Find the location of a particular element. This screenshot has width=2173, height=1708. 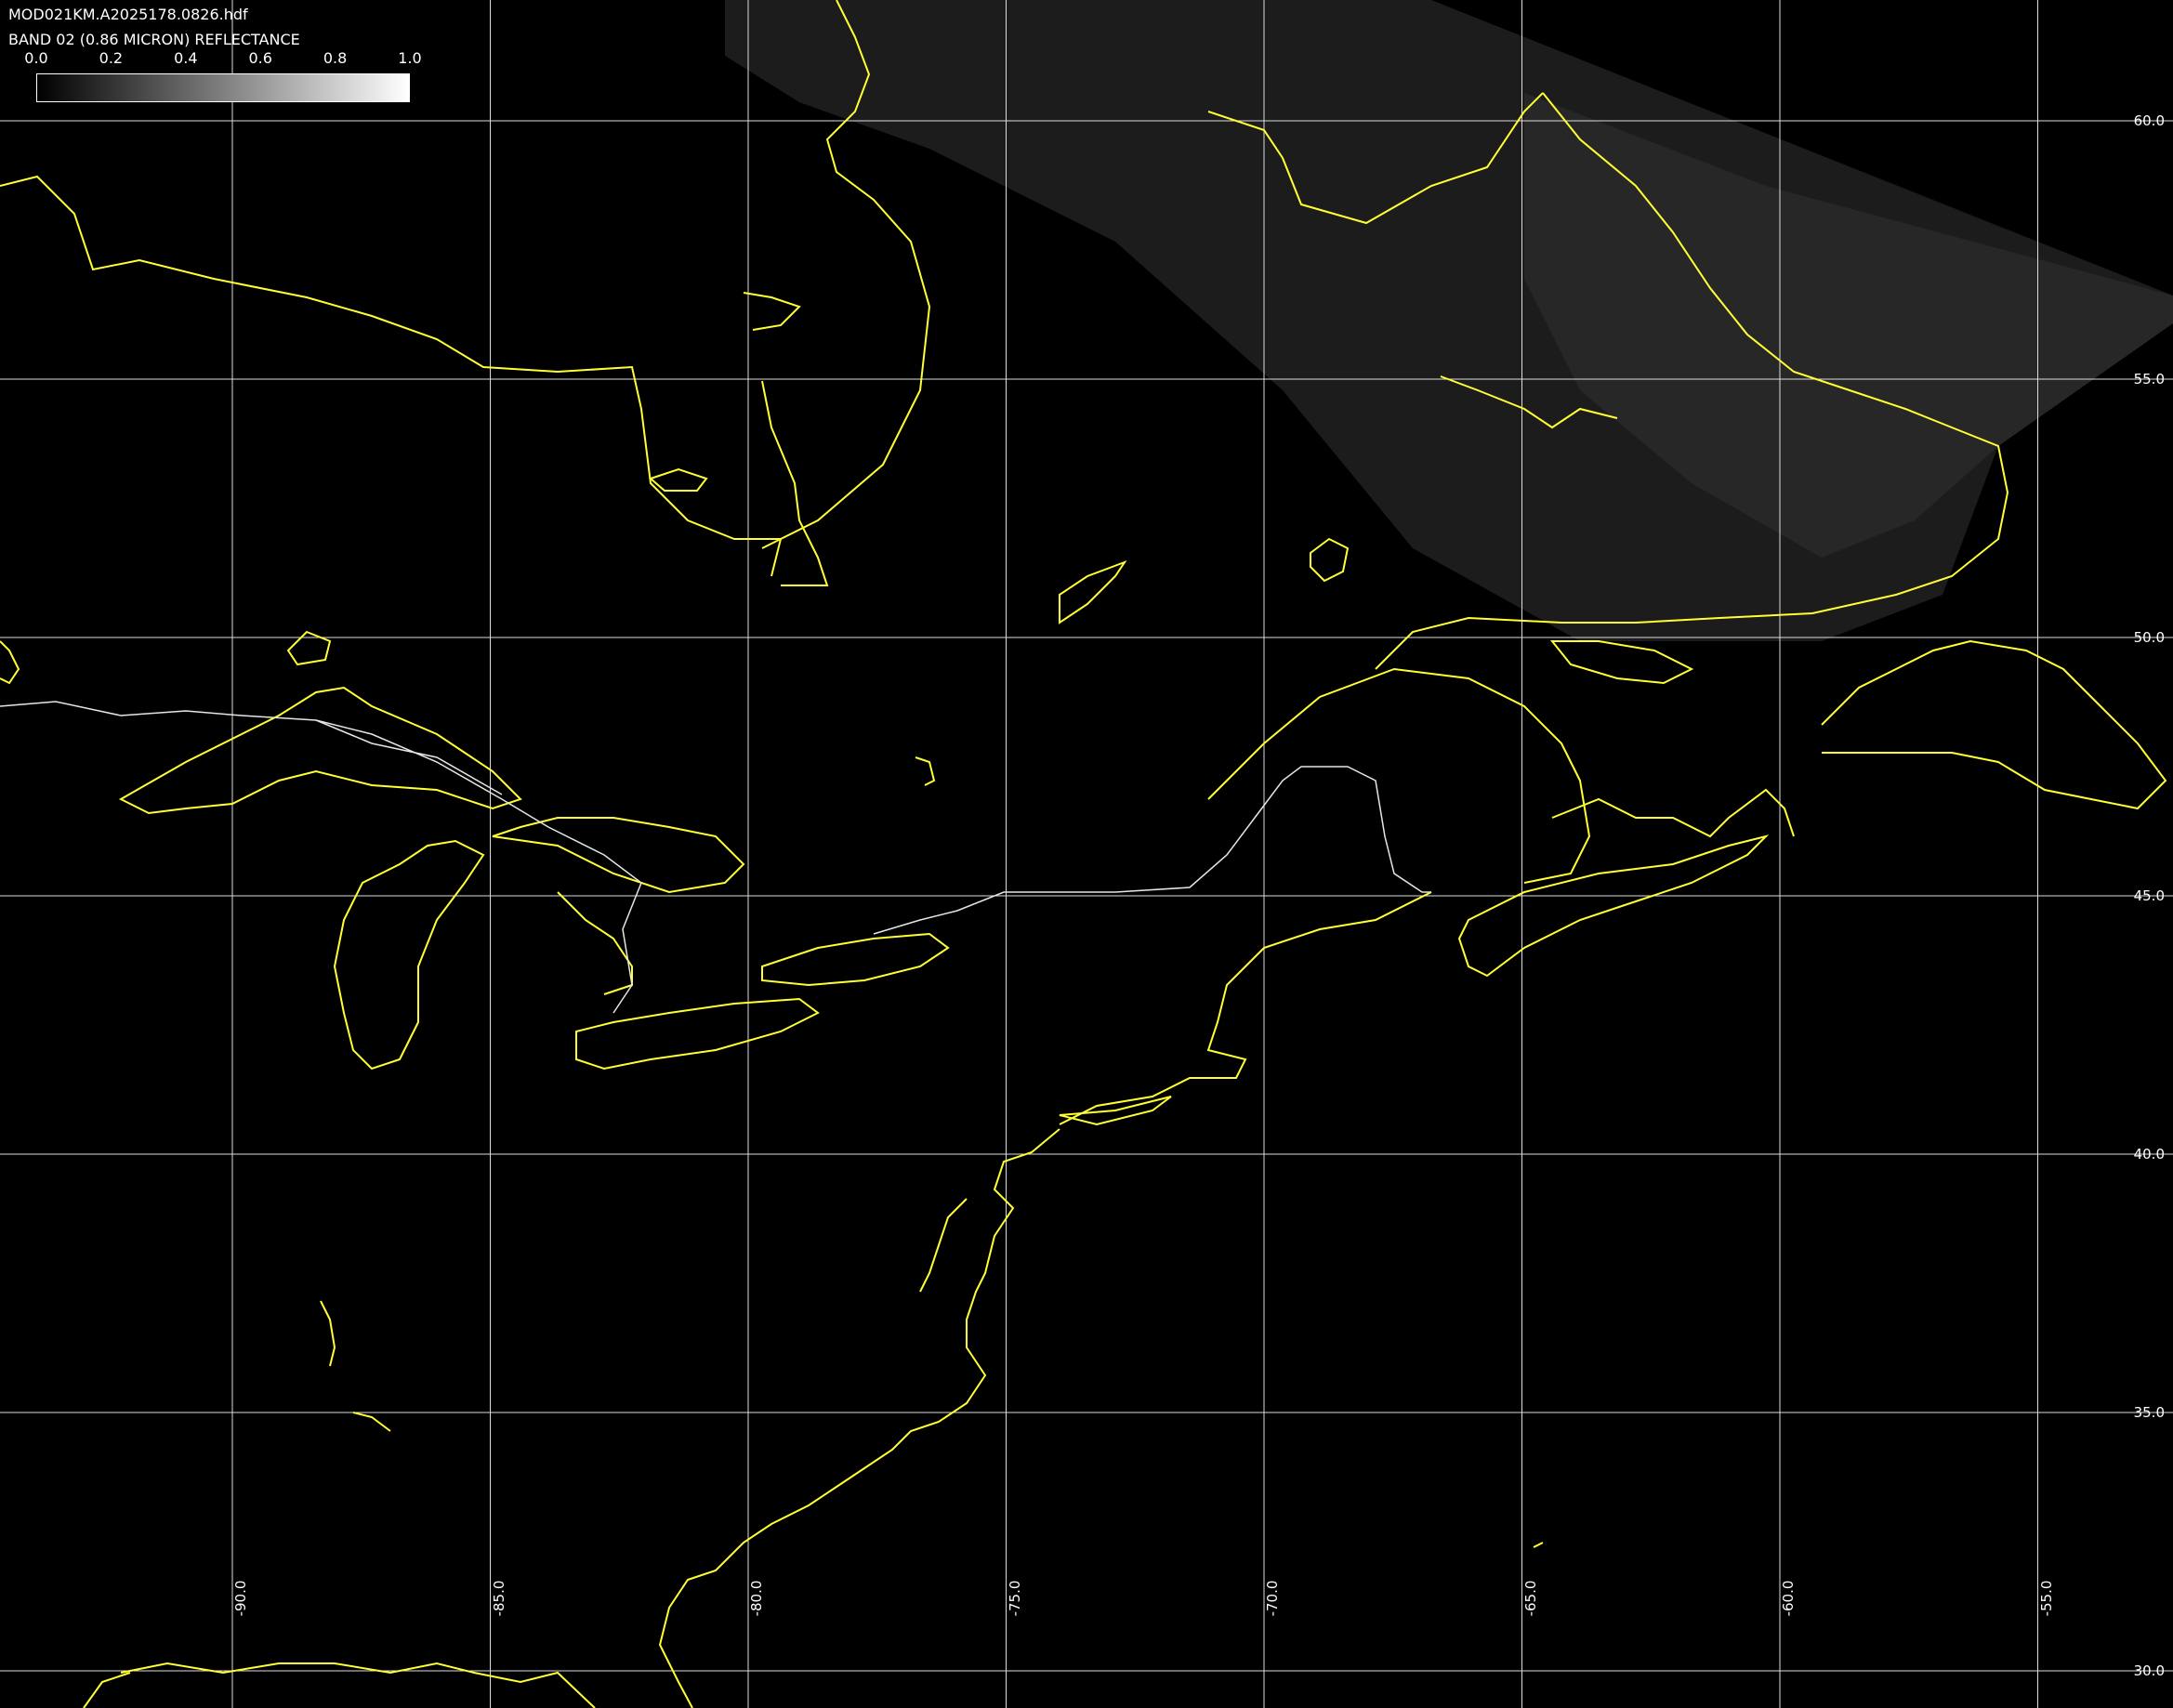

colorbar-tick-label: 0.2 is located at coordinates (111, 58).